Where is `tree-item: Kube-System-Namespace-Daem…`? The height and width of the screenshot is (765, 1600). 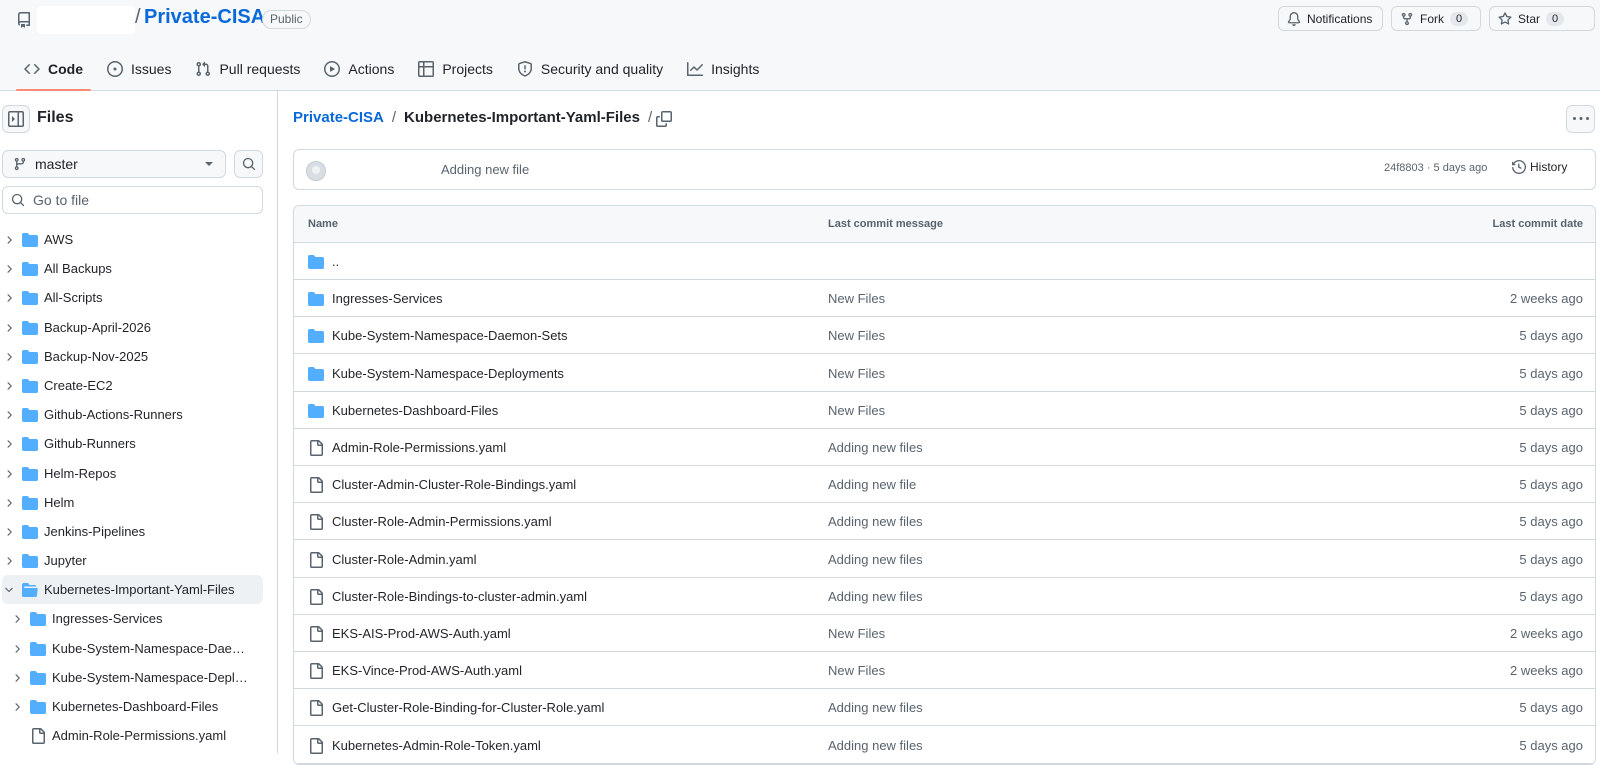 tree-item: Kube-System-Namespace-Daem… is located at coordinates (139, 648).